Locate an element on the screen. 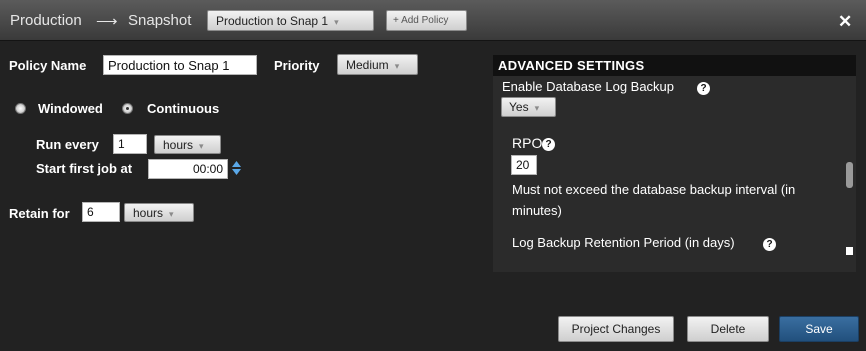 This screenshot has height=351, width=866. rpo-input: 20 is located at coordinates (524, 165).